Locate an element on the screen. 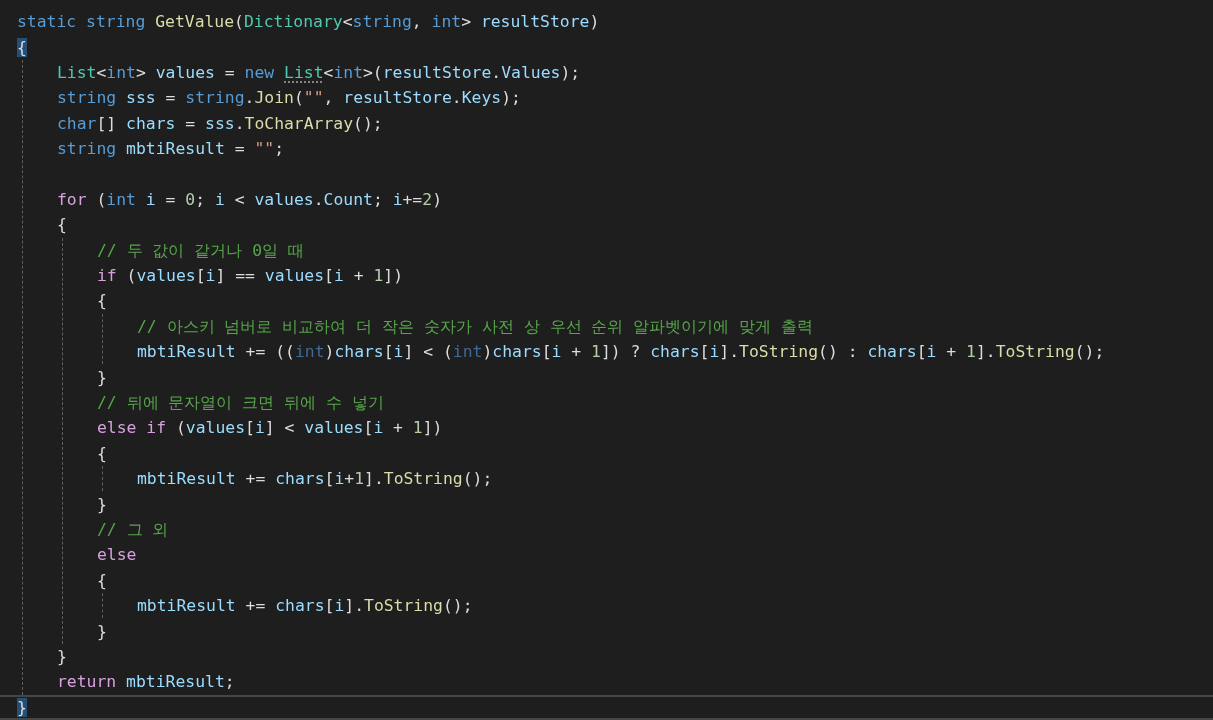 The width and height of the screenshot is (1213, 720). code-comment: // 그 외 is located at coordinates (133, 529).